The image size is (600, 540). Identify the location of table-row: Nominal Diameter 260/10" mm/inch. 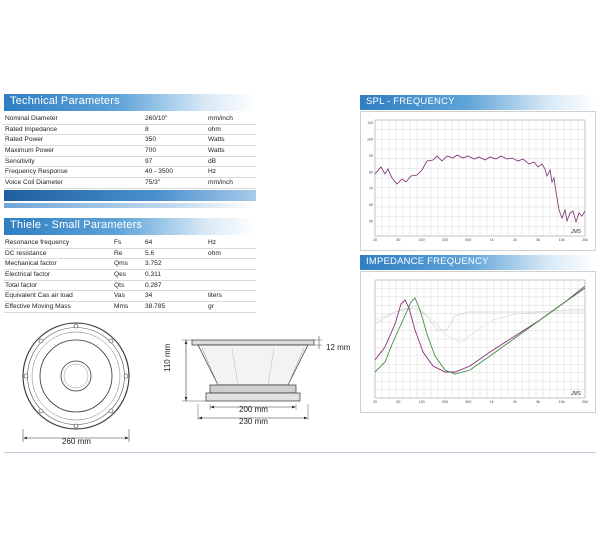
(130, 119).